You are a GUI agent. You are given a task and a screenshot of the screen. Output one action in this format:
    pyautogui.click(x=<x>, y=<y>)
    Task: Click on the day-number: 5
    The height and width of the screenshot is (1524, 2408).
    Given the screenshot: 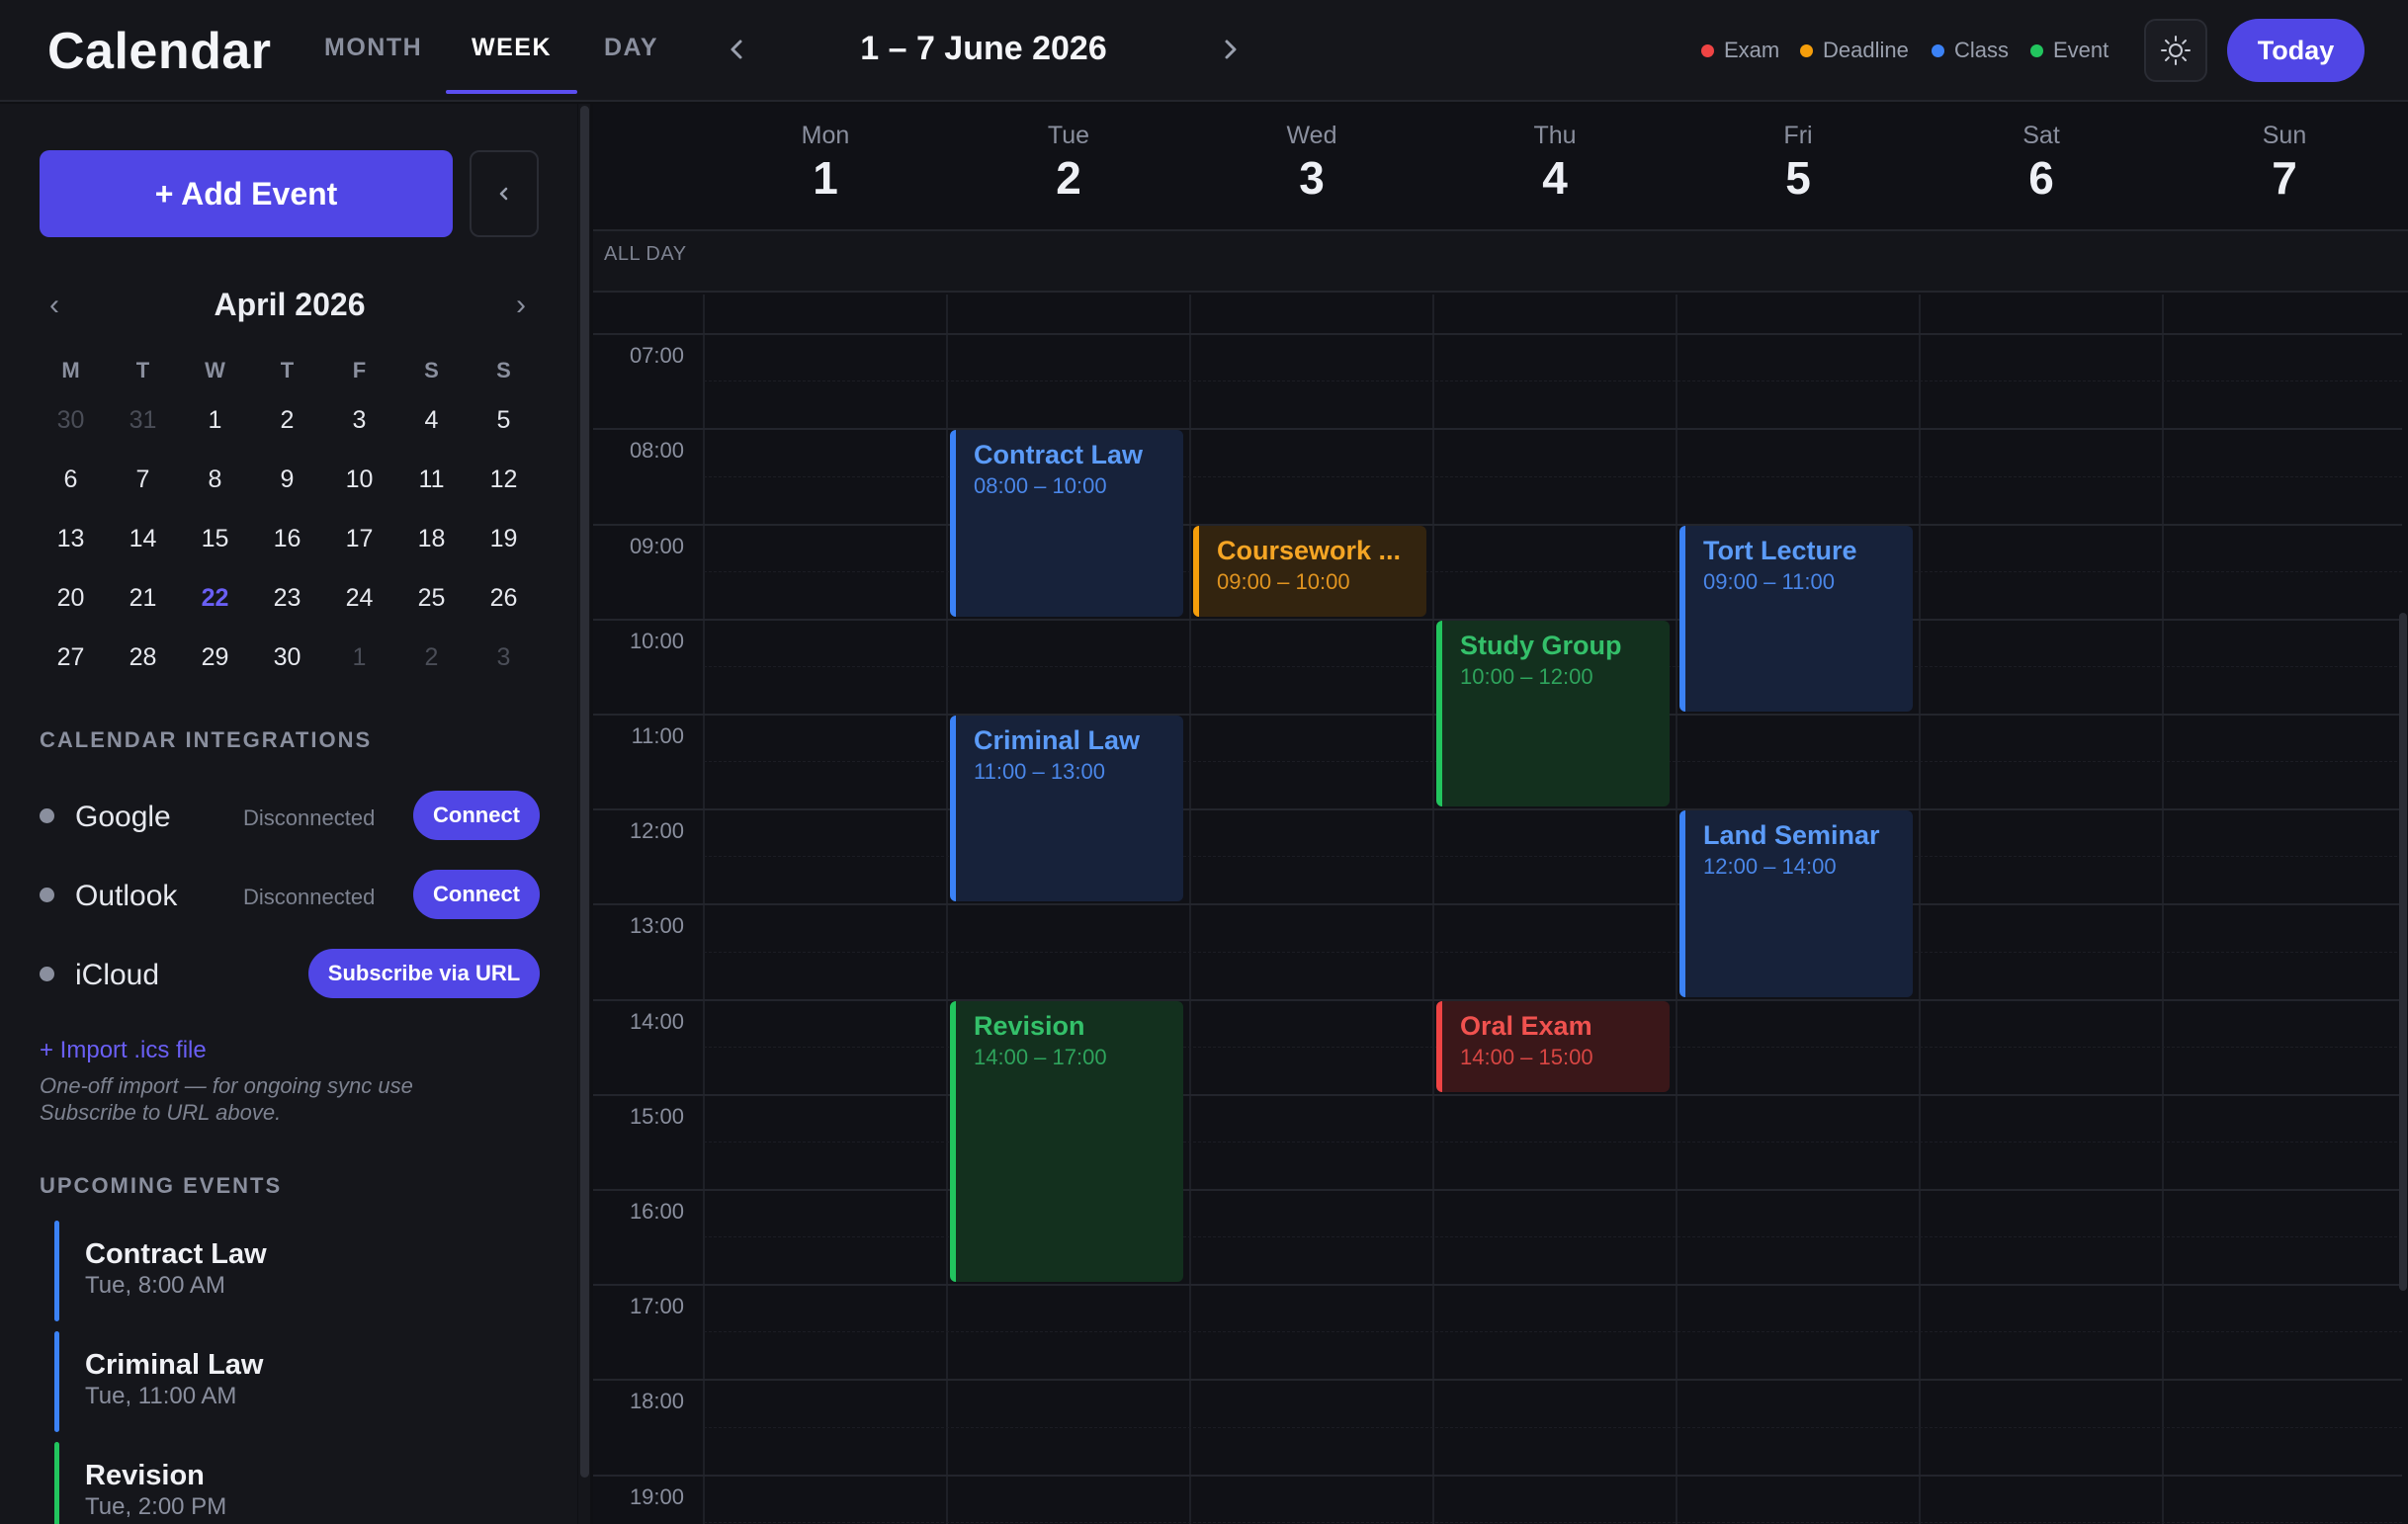 What is the action you would take?
    pyautogui.click(x=1798, y=178)
    